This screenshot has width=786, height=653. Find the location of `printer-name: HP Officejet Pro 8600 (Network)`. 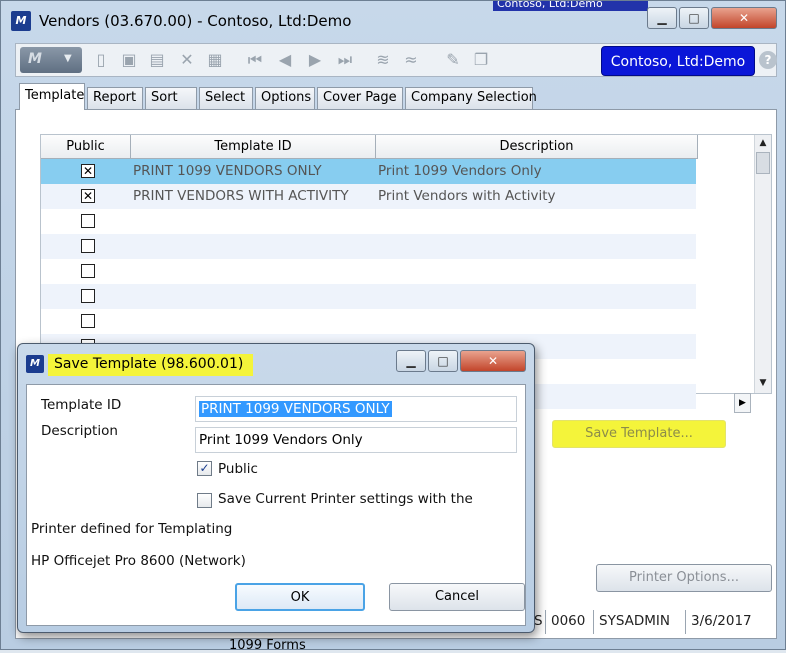

printer-name: HP Officejet Pro 8600 (Network) is located at coordinates (138, 561).